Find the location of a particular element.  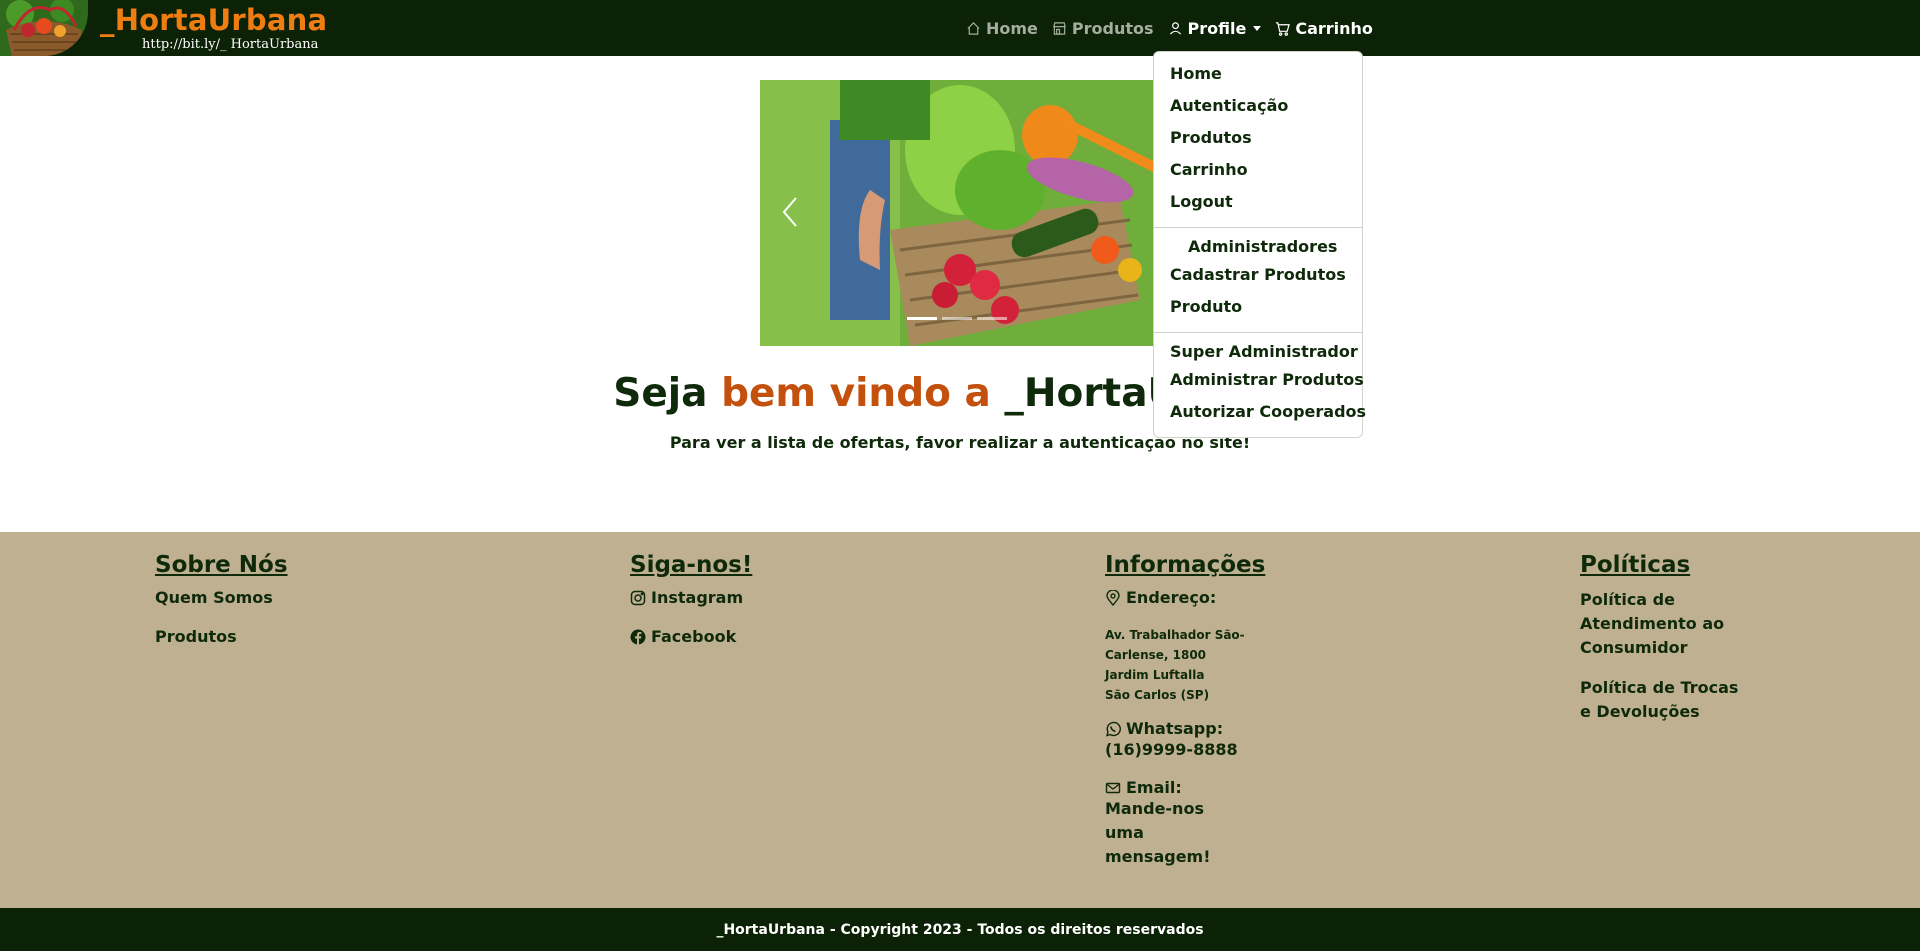

footer-link-politica-atendimento: Política de Atendimento ao Consumidor is located at coordinates (1665, 624).